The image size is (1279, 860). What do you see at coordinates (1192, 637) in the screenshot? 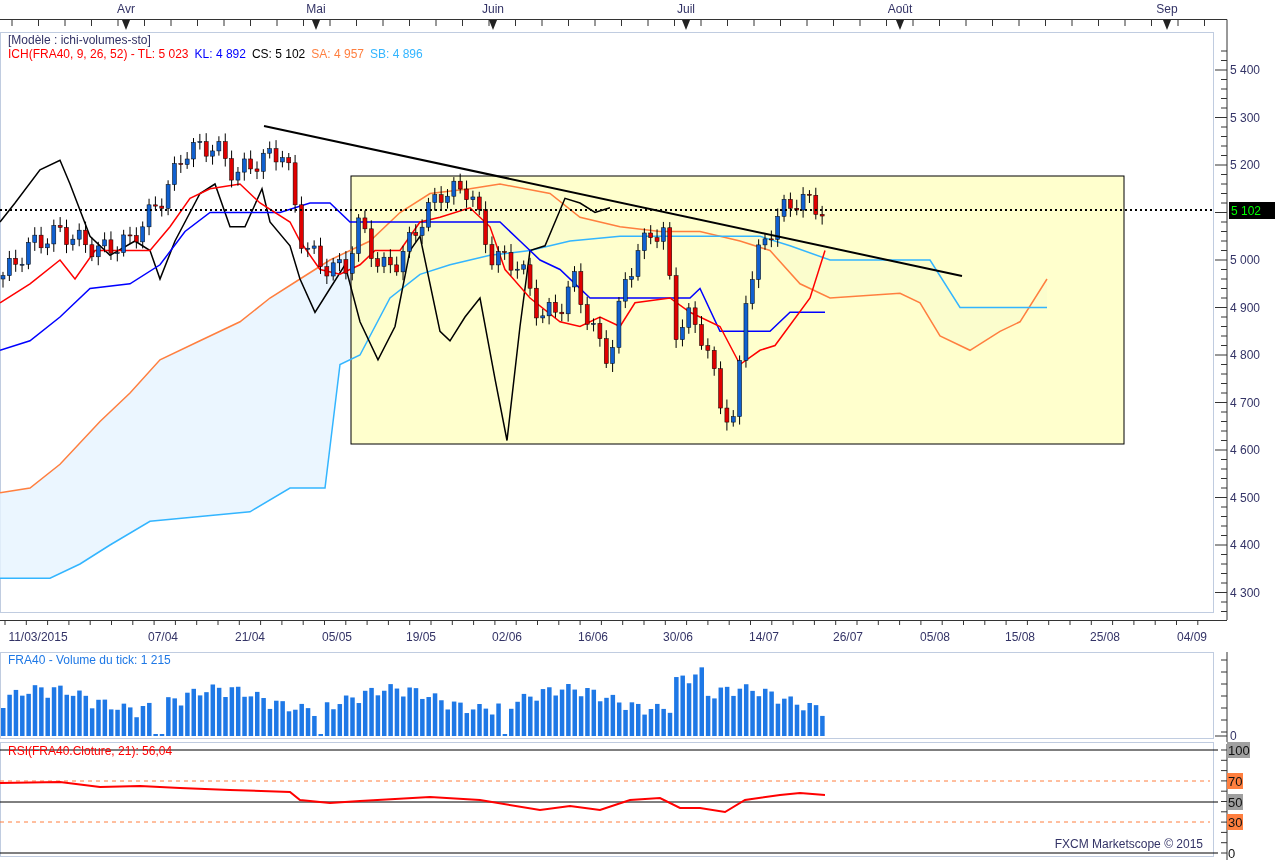
I see `date-label: 04/09` at bounding box center [1192, 637].